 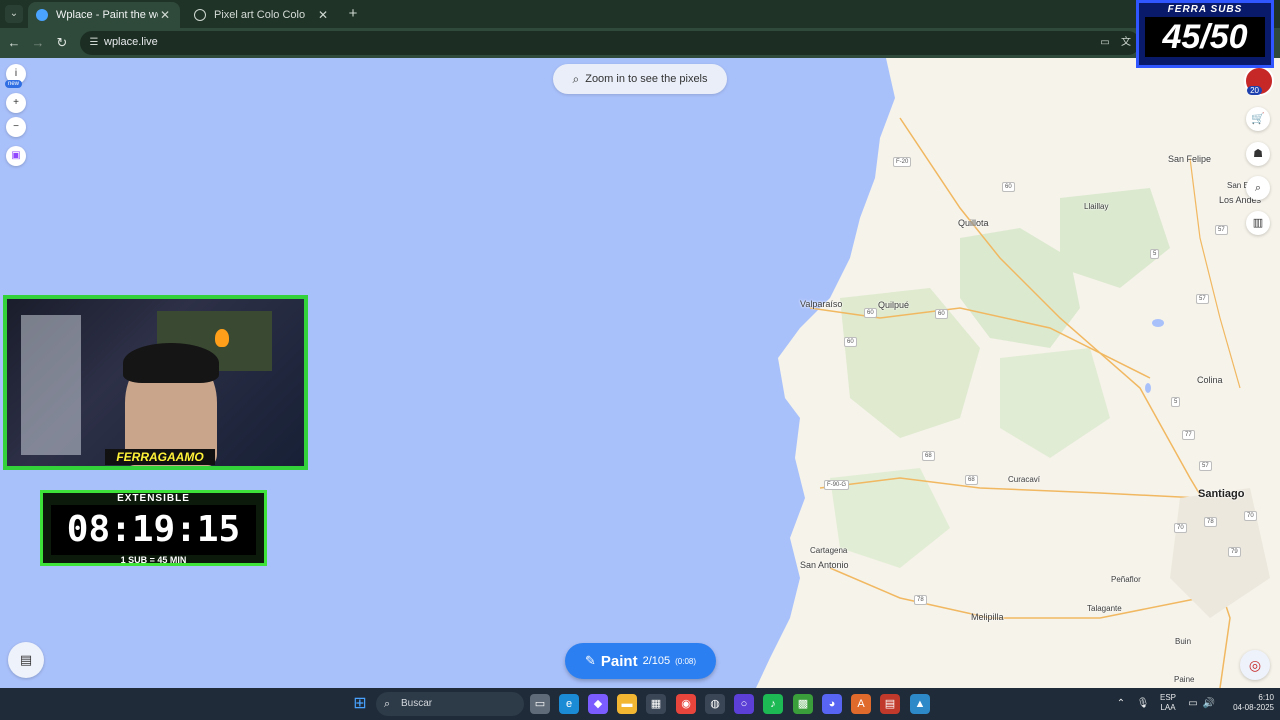 What do you see at coordinates (610, 43) in the screenshot?
I see `address-bar: ☰ wplace.live` at bounding box center [610, 43].